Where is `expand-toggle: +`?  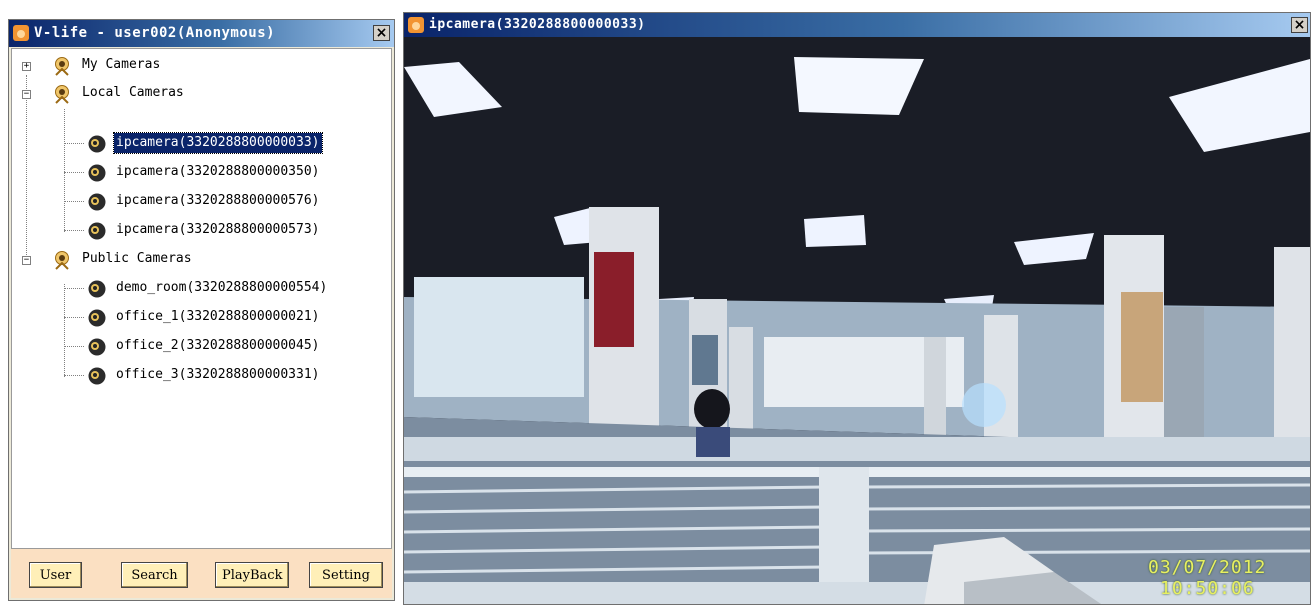 expand-toggle: + is located at coordinates (26, 66).